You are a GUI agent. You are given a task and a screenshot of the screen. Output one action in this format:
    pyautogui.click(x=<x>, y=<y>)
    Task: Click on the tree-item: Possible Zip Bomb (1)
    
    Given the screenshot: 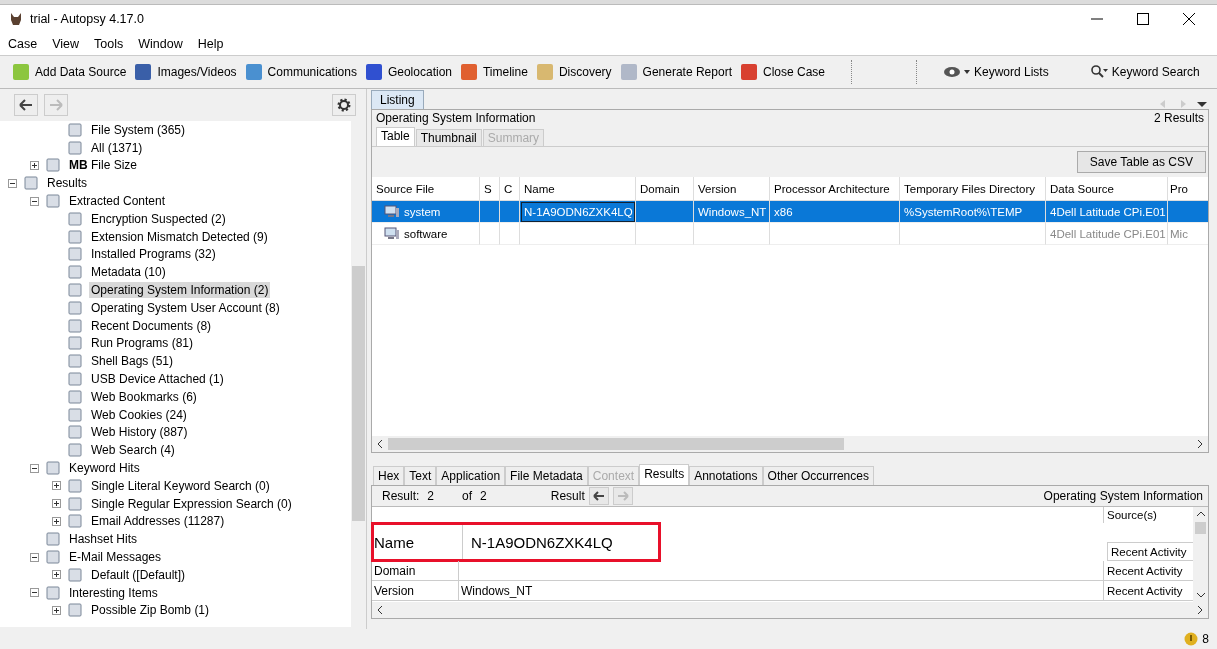 What is the action you would take?
    pyautogui.click(x=150, y=610)
    